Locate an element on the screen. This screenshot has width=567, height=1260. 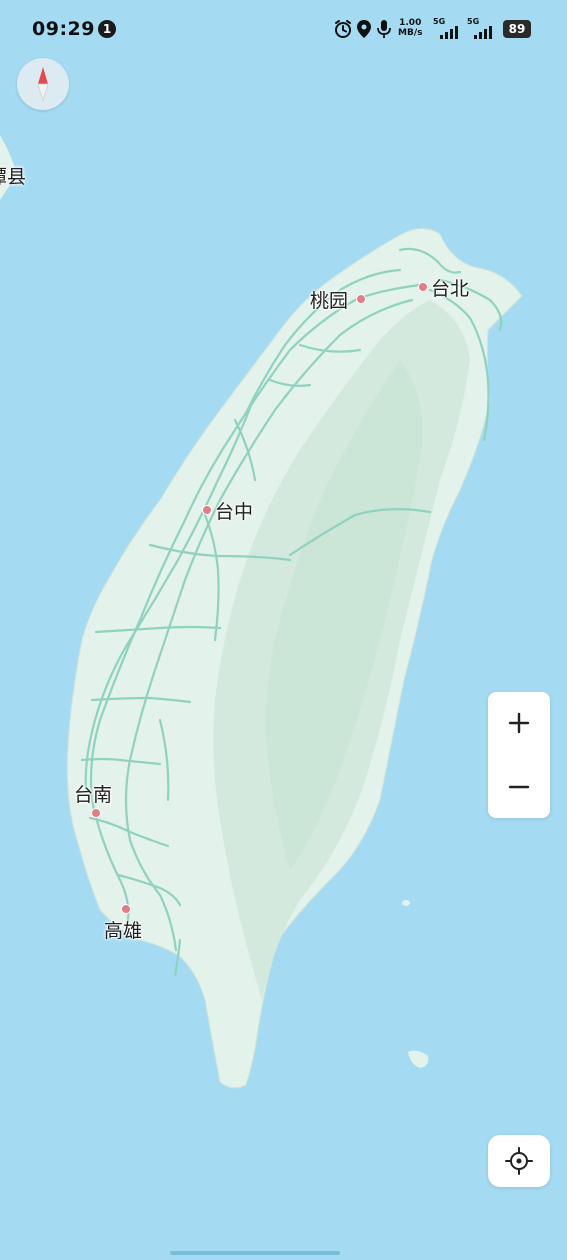
locate-icon is located at coordinates (519, 1161).